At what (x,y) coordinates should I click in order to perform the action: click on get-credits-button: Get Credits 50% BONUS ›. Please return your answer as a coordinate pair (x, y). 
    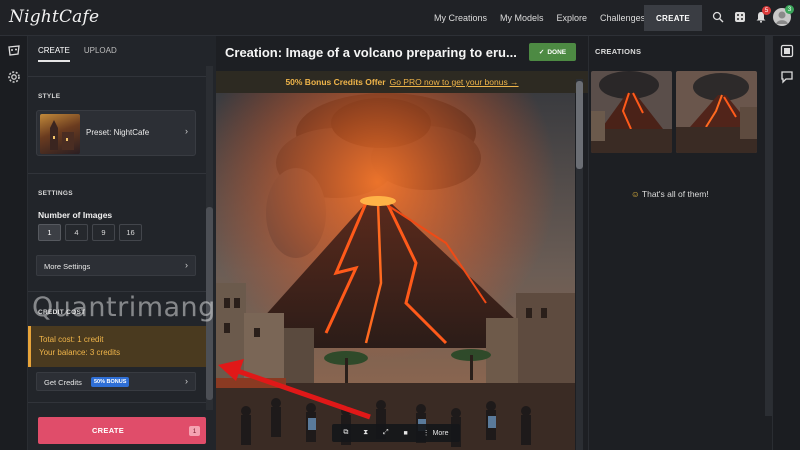
    Looking at the image, I should click on (116, 381).